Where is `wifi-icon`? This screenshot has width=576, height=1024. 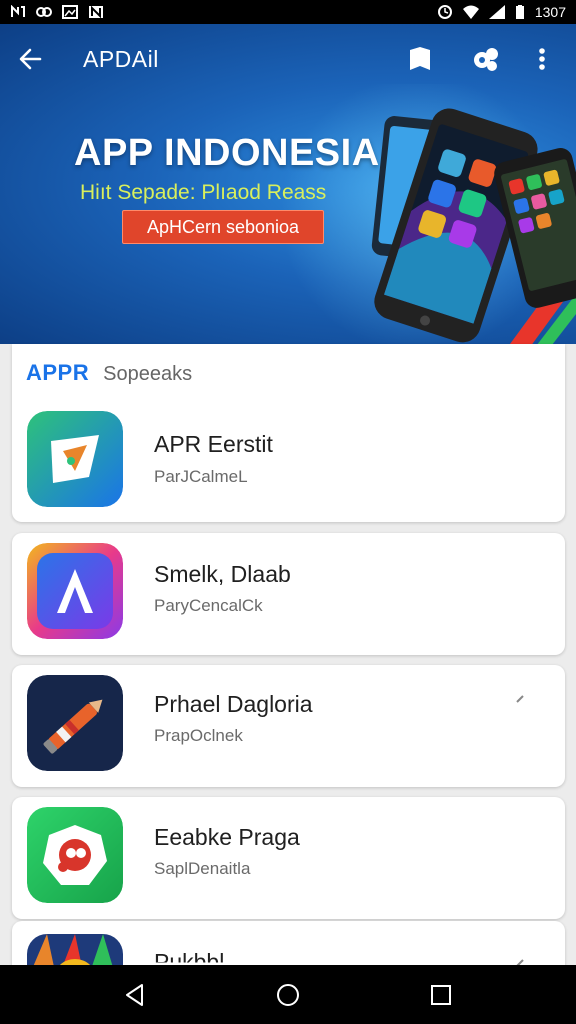 wifi-icon is located at coordinates (470, 12).